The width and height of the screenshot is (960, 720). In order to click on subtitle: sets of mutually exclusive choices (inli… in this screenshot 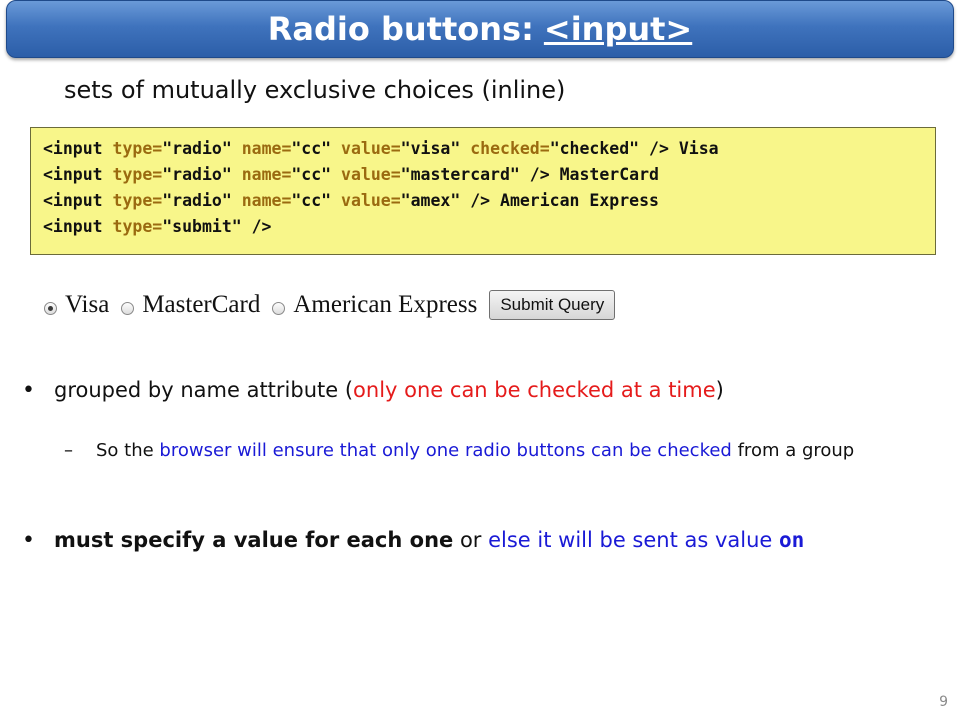, I will do `click(315, 90)`.